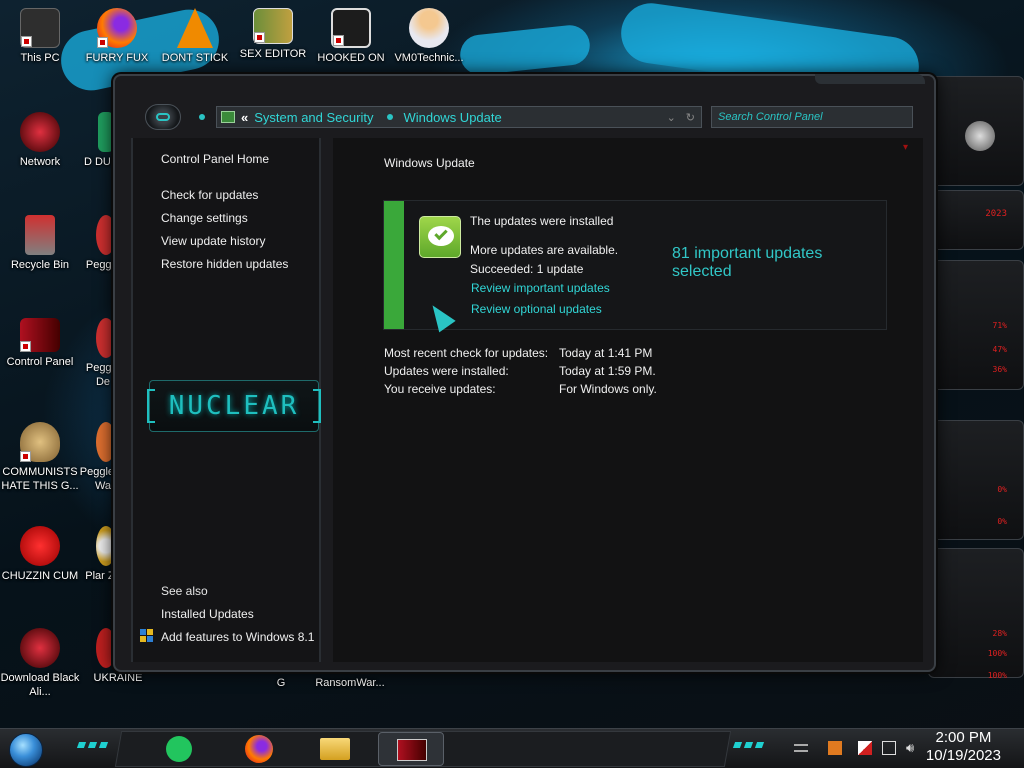 This screenshot has height=768, width=1024. What do you see at coordinates (512, 748) in the screenshot?
I see `taskbar: 🔊︎ 2:00 PM 10/19/2023` at bounding box center [512, 748].